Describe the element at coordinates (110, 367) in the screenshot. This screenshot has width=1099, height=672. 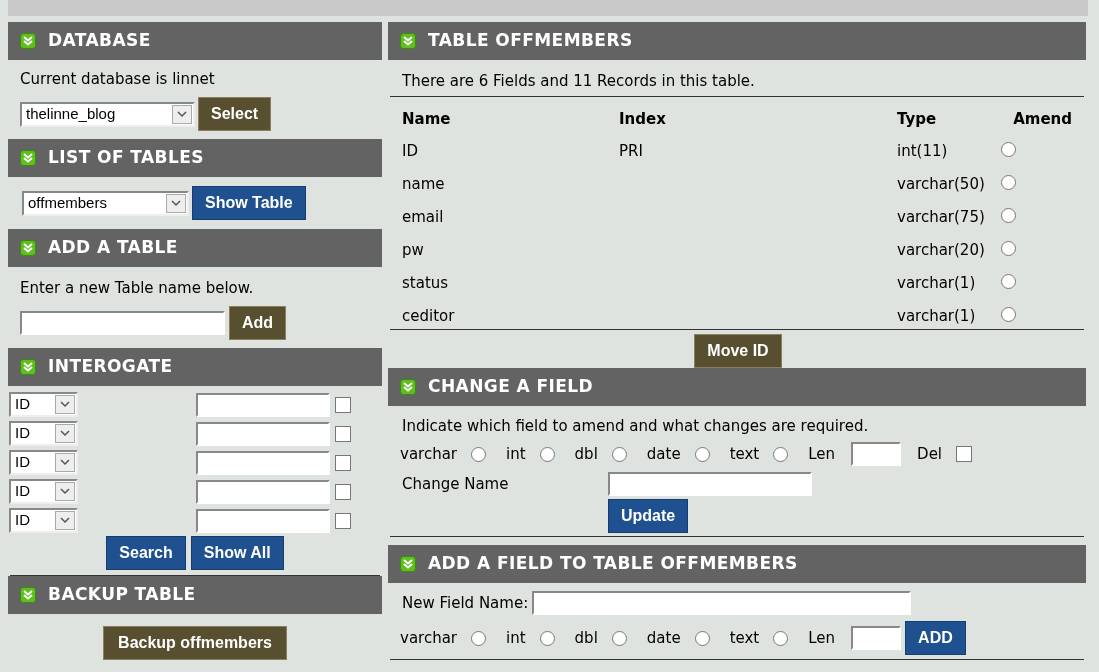
I see `section-title: INTEROGATE` at that location.